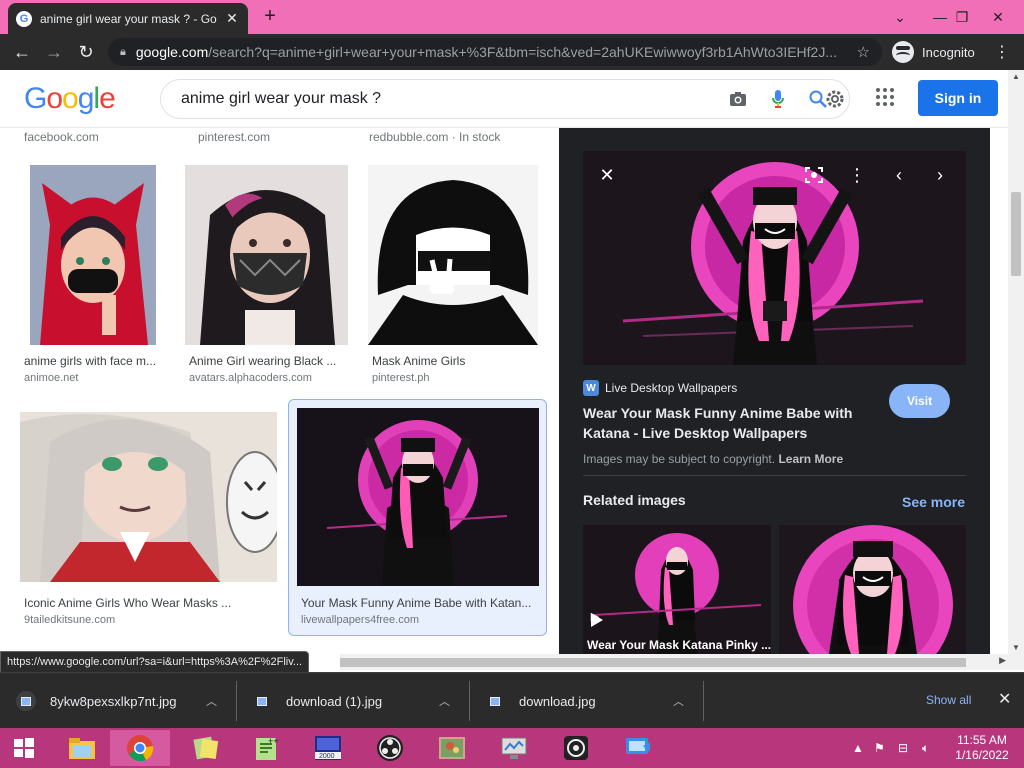 The width and height of the screenshot is (1024, 768). Describe the element at coordinates (70, 99) in the screenshot. I see `google-logo: Google` at that location.